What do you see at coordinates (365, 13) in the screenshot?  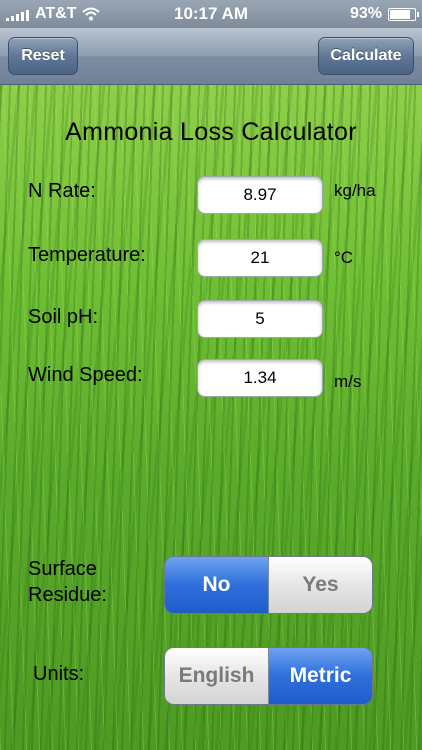 I see `battery-percent: 93%` at bounding box center [365, 13].